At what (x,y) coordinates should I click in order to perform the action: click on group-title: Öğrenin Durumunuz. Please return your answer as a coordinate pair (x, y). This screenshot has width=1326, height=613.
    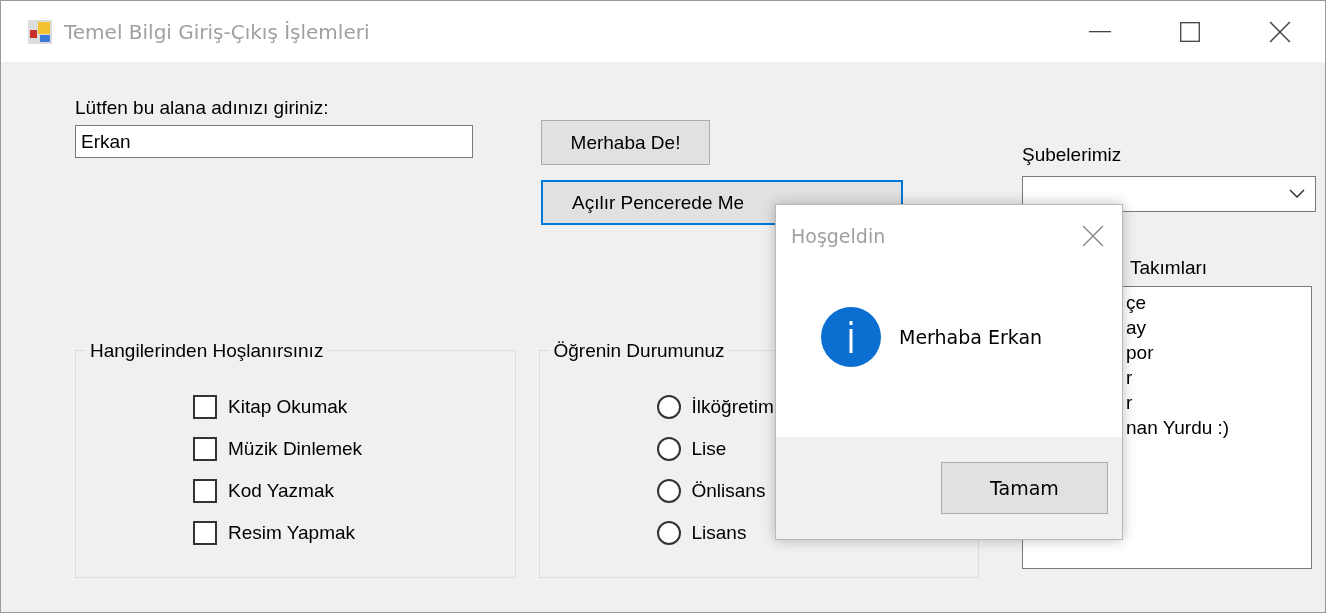
    Looking at the image, I should click on (639, 350).